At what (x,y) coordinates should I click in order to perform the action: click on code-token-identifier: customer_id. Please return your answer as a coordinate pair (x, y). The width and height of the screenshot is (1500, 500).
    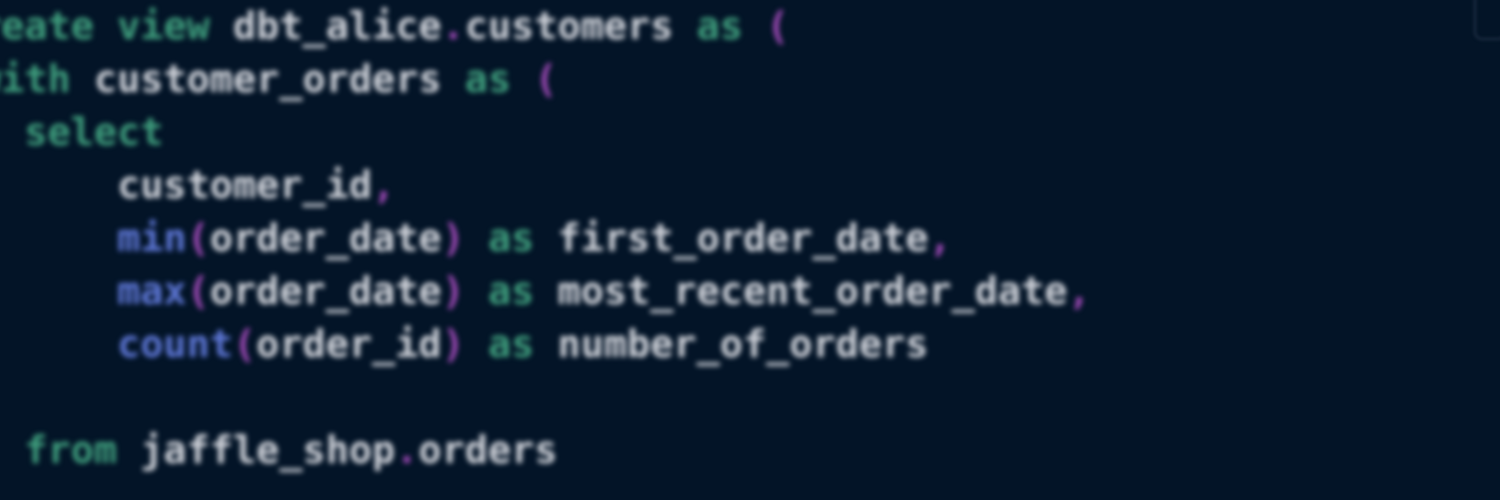
    Looking at the image, I should click on (186, 185).